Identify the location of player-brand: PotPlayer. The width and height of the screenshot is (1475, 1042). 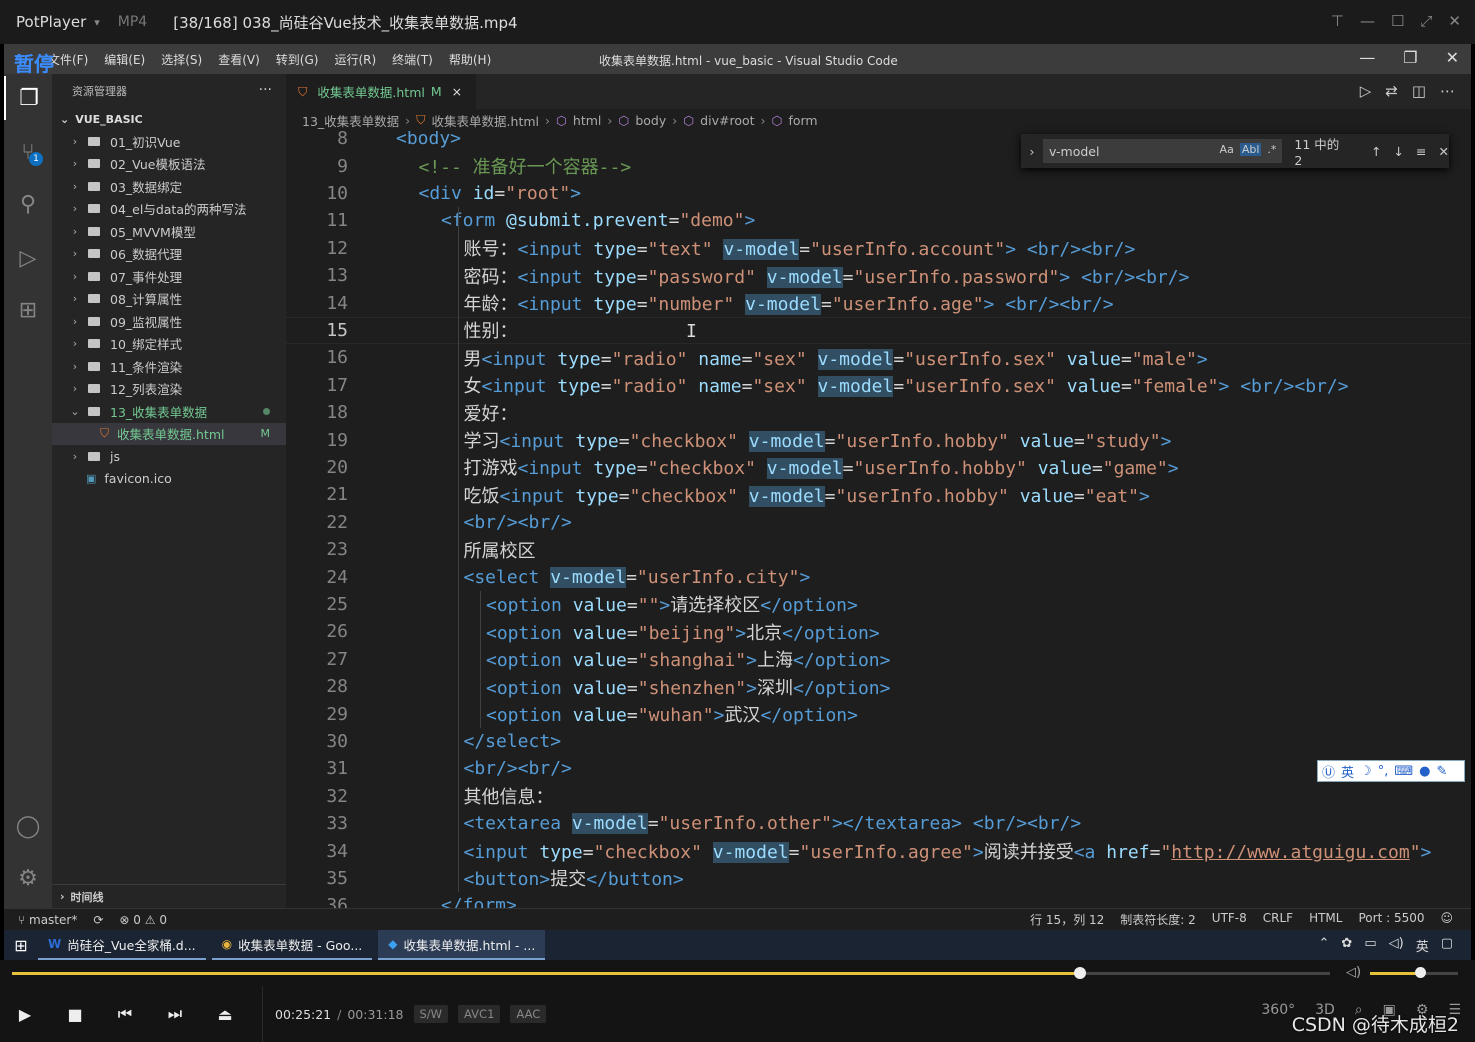
(51, 22).